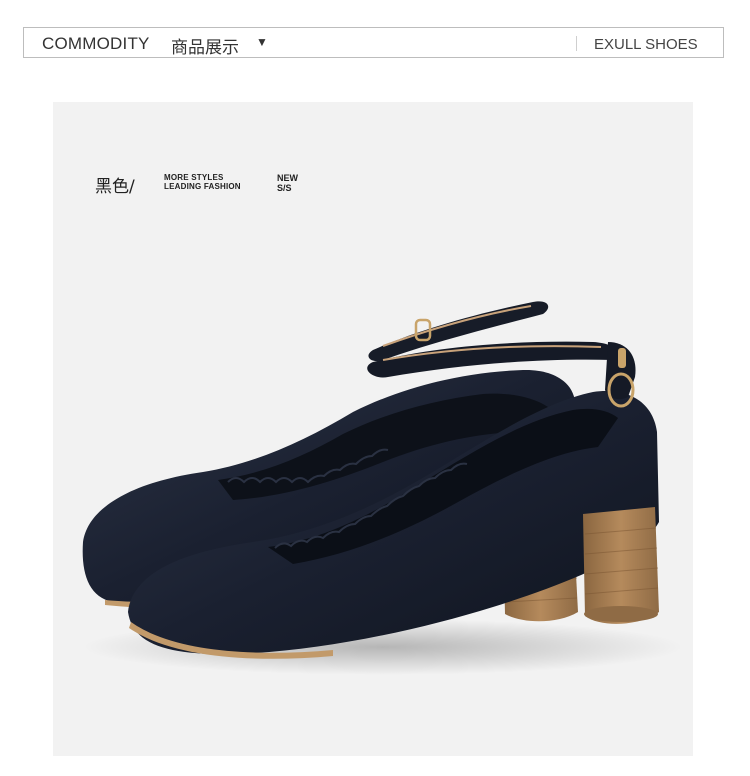 This screenshot has height=776, width=750. What do you see at coordinates (96, 43) in the screenshot?
I see `header-title-en: COMMODITY` at bounding box center [96, 43].